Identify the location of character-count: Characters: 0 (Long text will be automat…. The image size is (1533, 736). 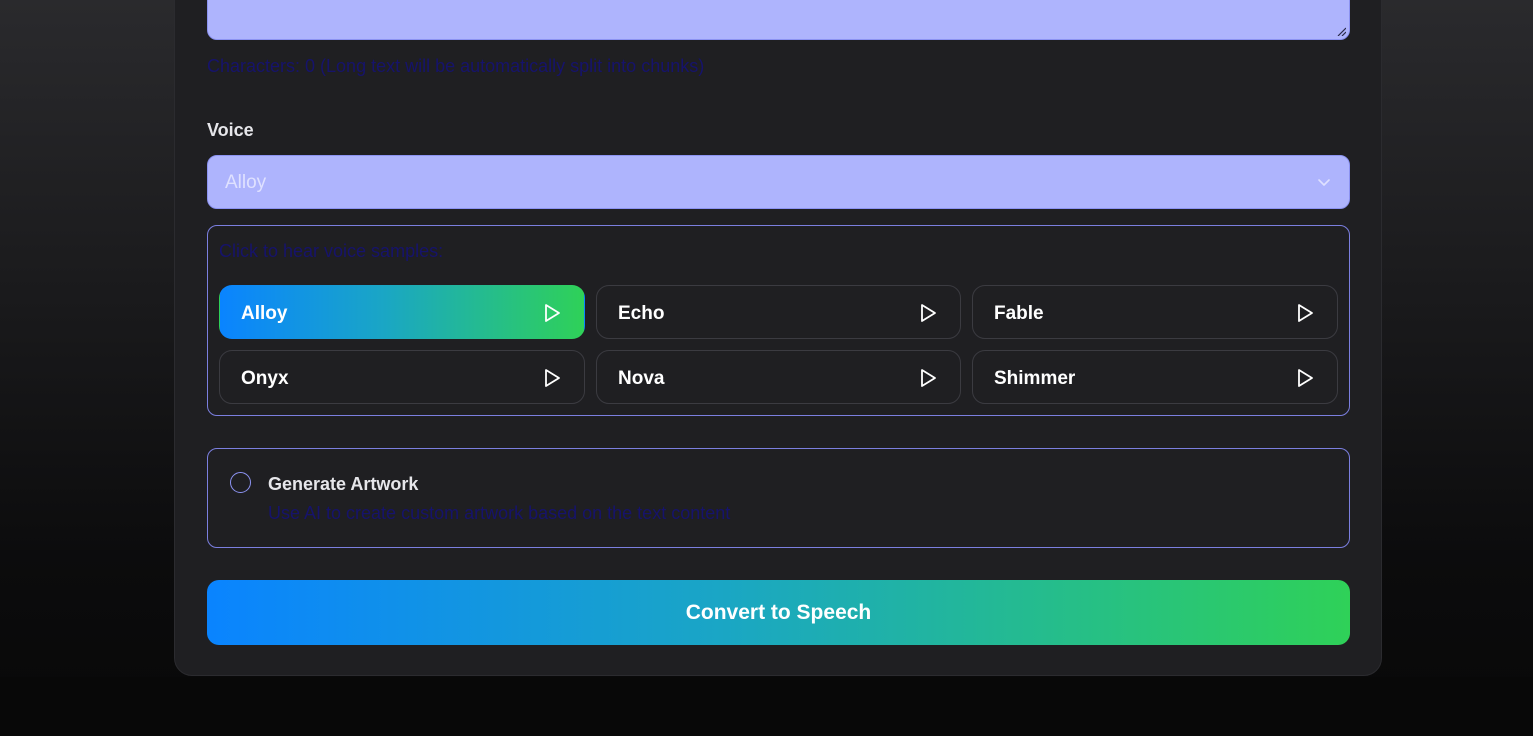
(456, 66).